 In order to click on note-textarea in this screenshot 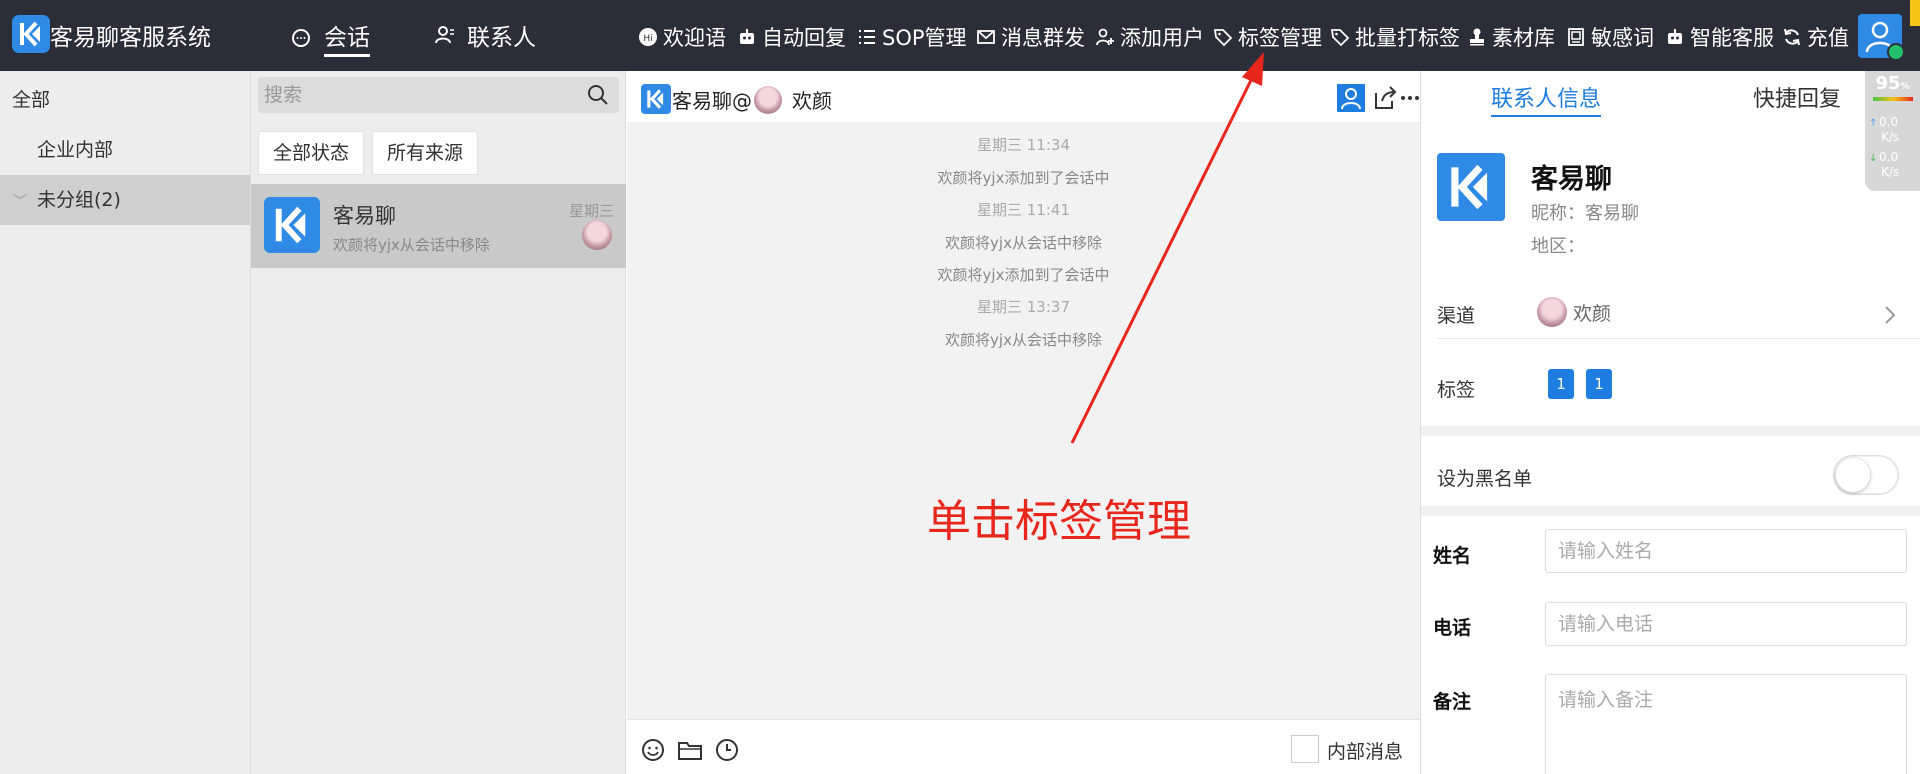, I will do `click(1726, 724)`.